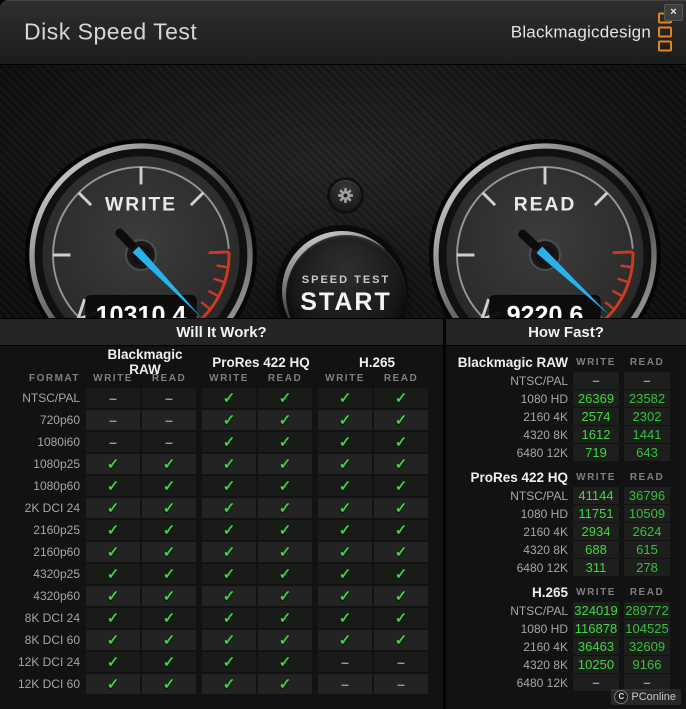 The image size is (686, 709). Describe the element at coordinates (285, 378) in the screenshot. I see `read-column-header: READ` at that location.